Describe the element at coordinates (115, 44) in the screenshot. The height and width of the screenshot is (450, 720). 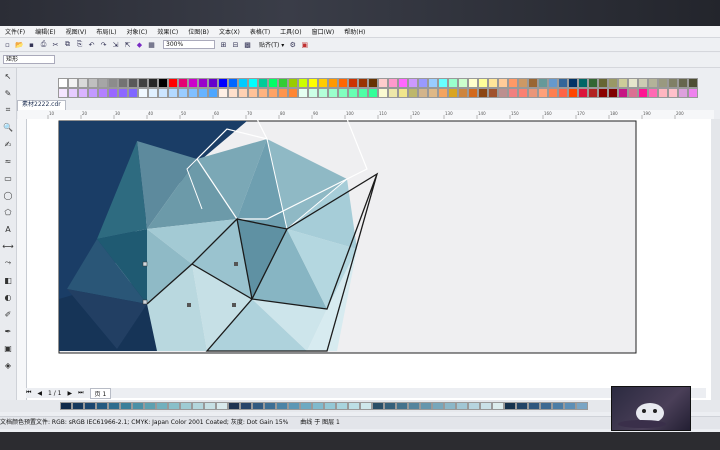
I see `import-icon: ⇲` at that location.